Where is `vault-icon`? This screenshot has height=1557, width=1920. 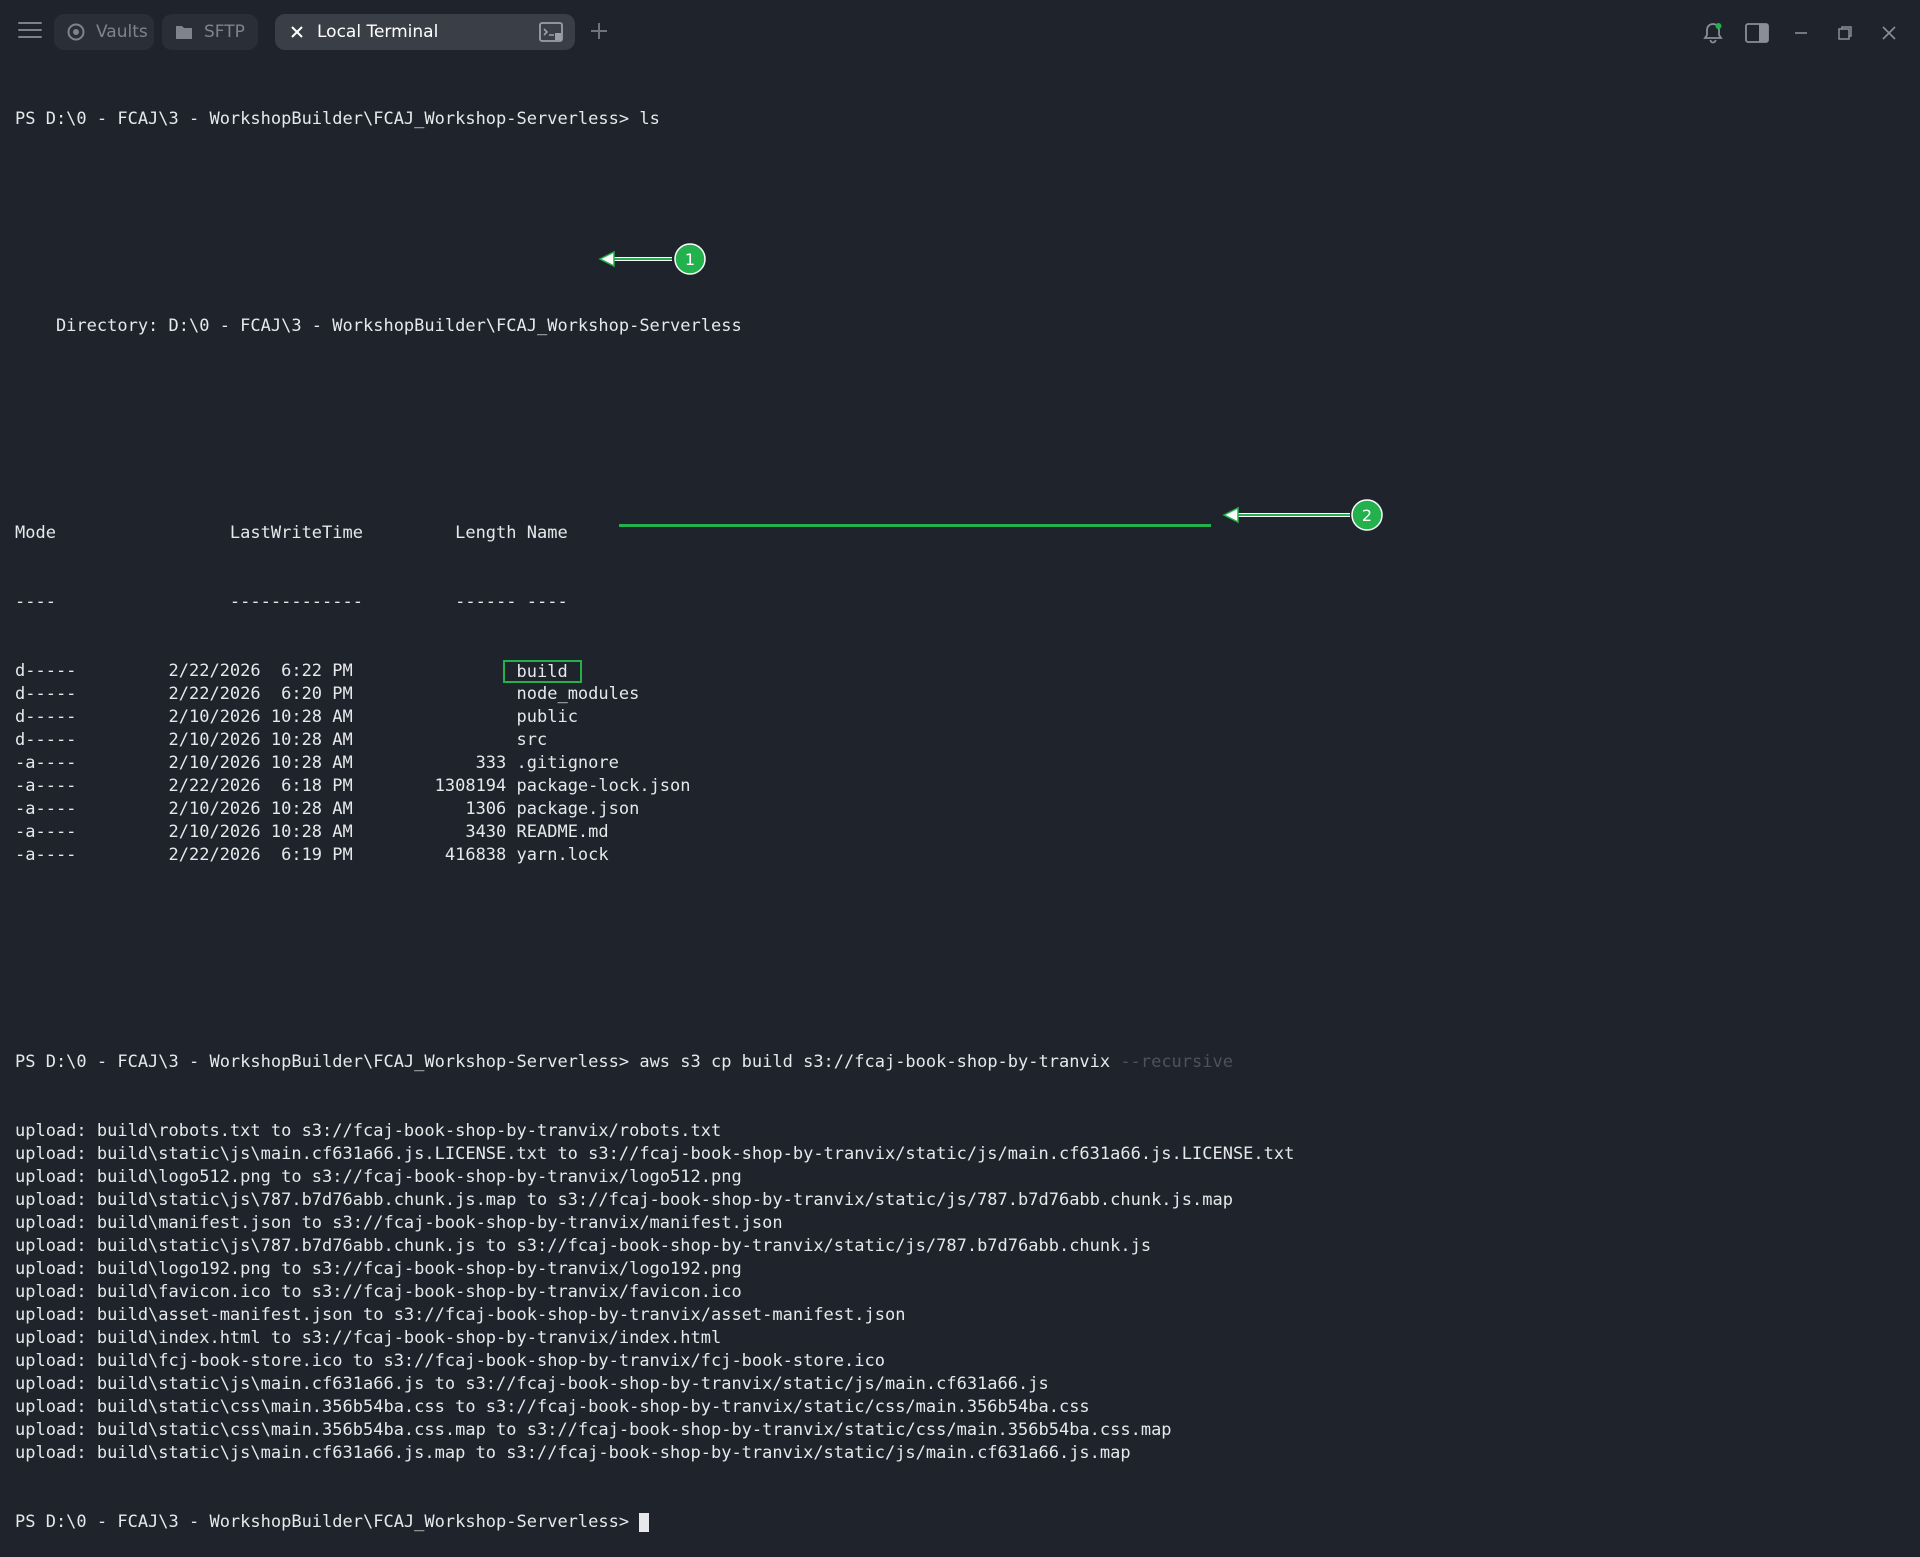 vault-icon is located at coordinates (76, 32).